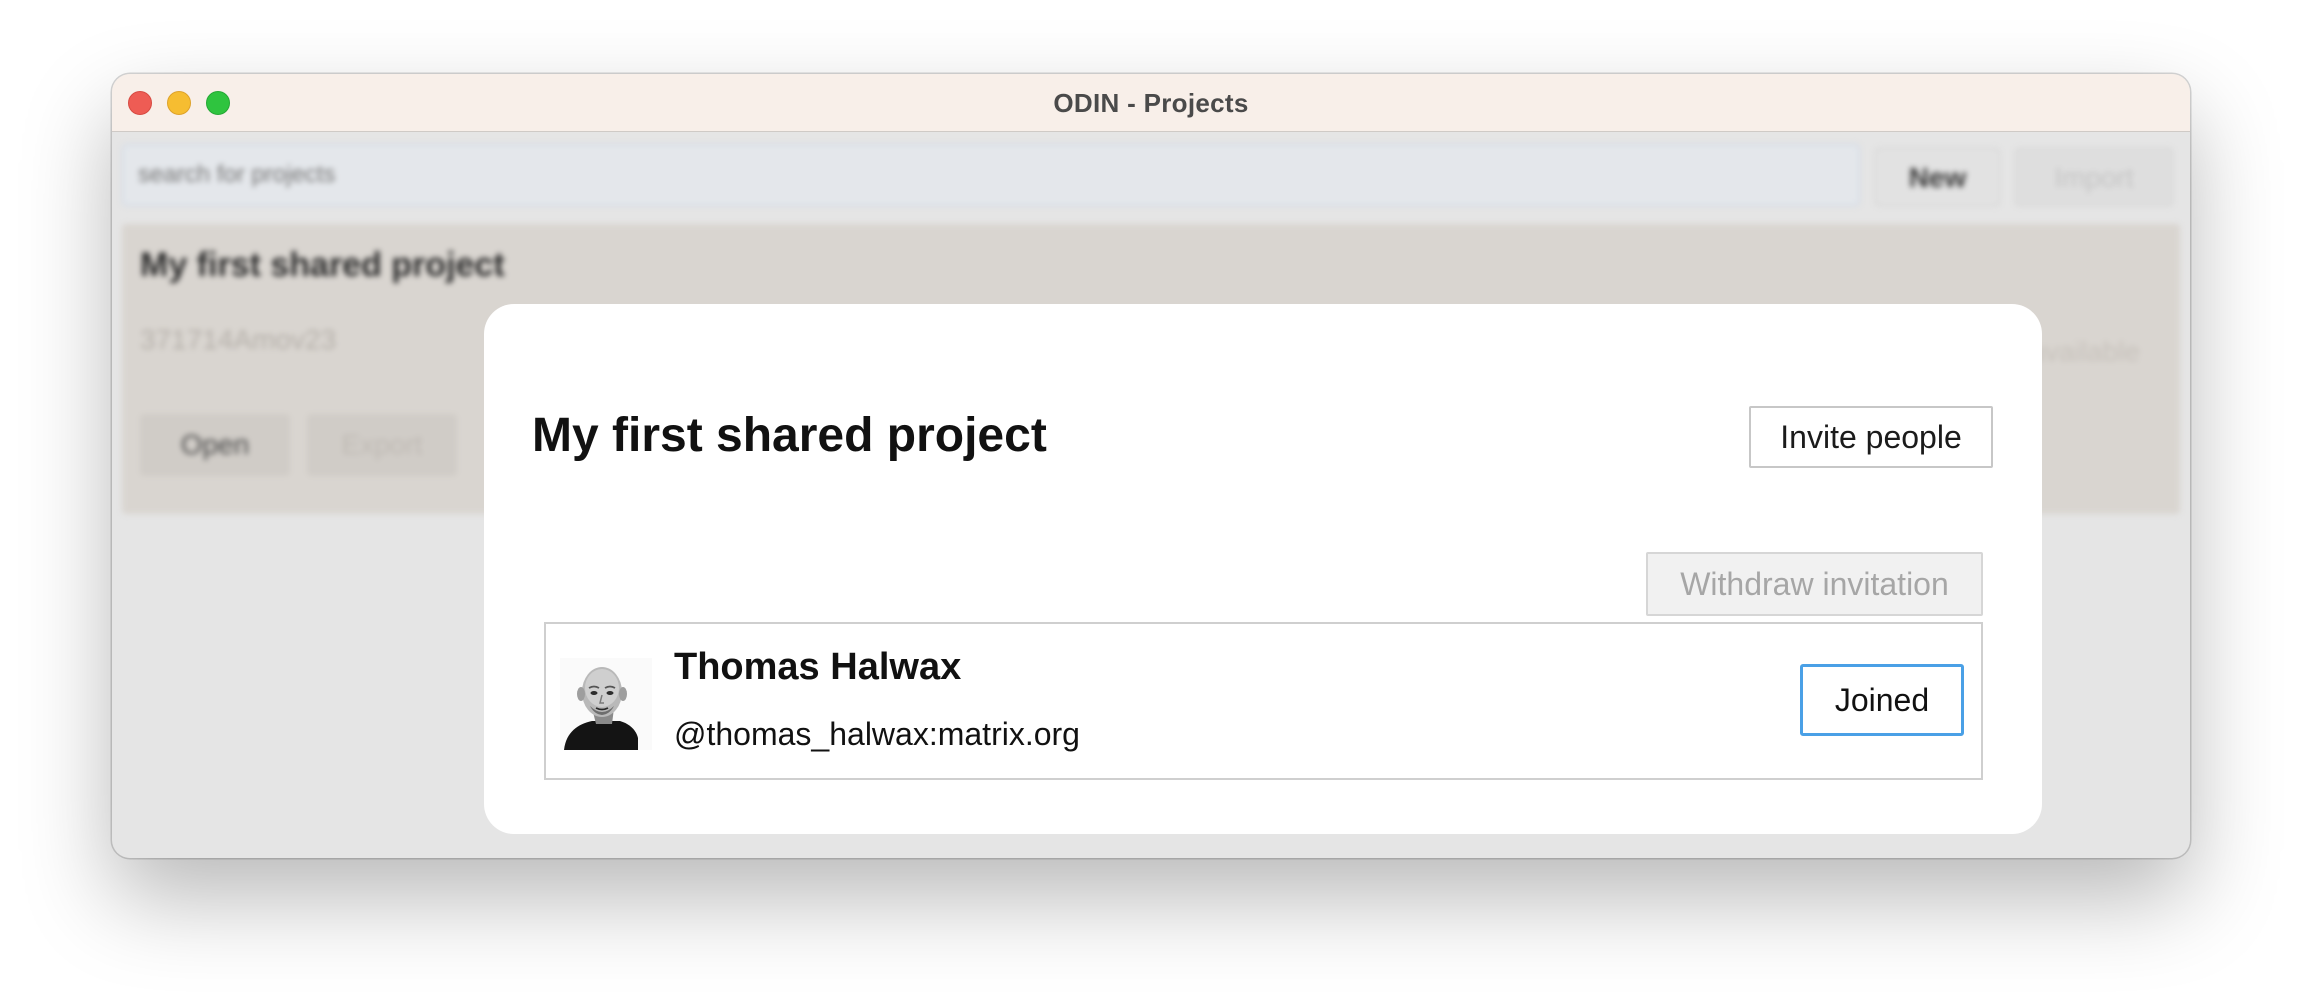  What do you see at coordinates (2094, 177) in the screenshot?
I see `import-project-button: Import` at bounding box center [2094, 177].